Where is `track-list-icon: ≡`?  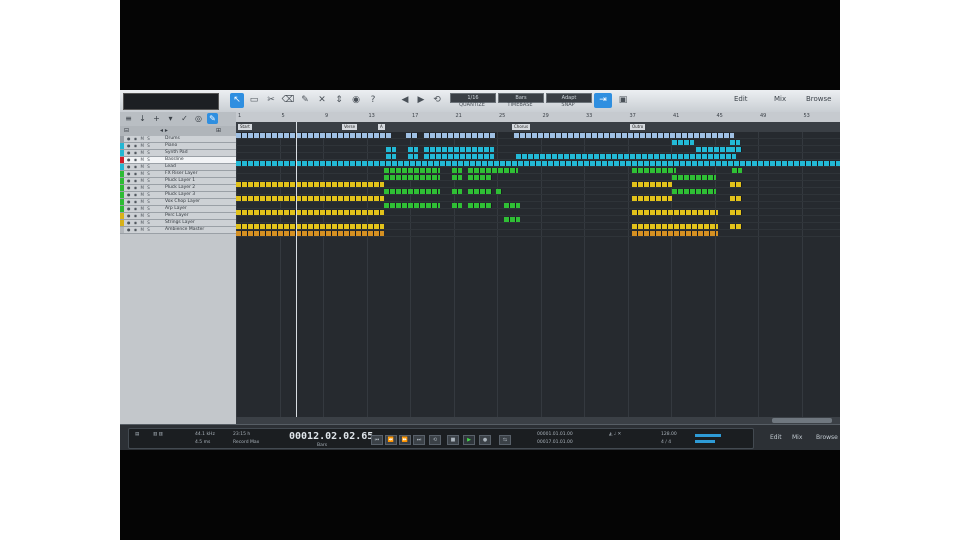
track-list-icon: ≡ is located at coordinates (128, 118).